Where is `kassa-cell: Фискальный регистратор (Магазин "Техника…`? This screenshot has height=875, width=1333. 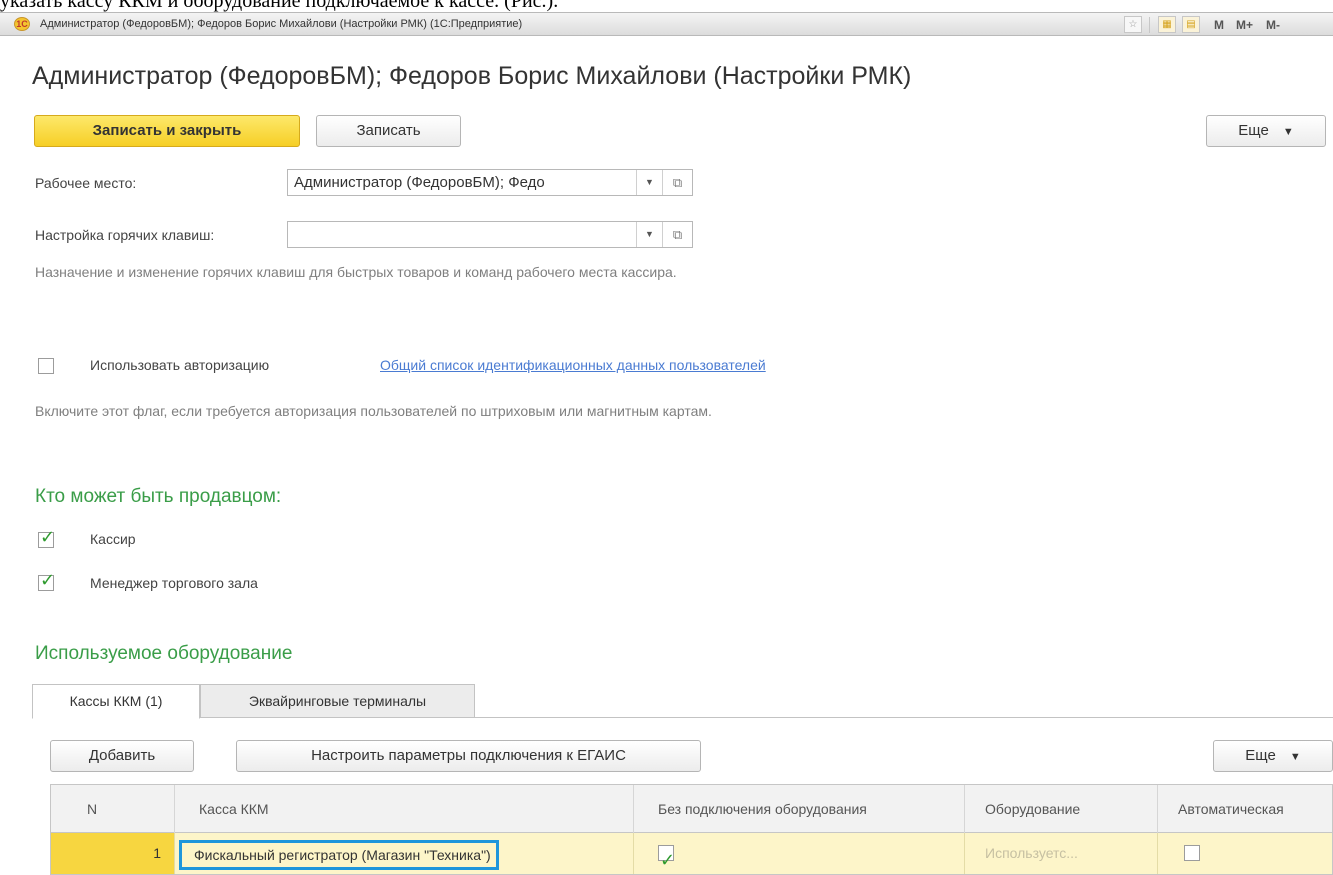 kassa-cell: Фискальный регистратор (Магазин "Техника… is located at coordinates (404, 853).